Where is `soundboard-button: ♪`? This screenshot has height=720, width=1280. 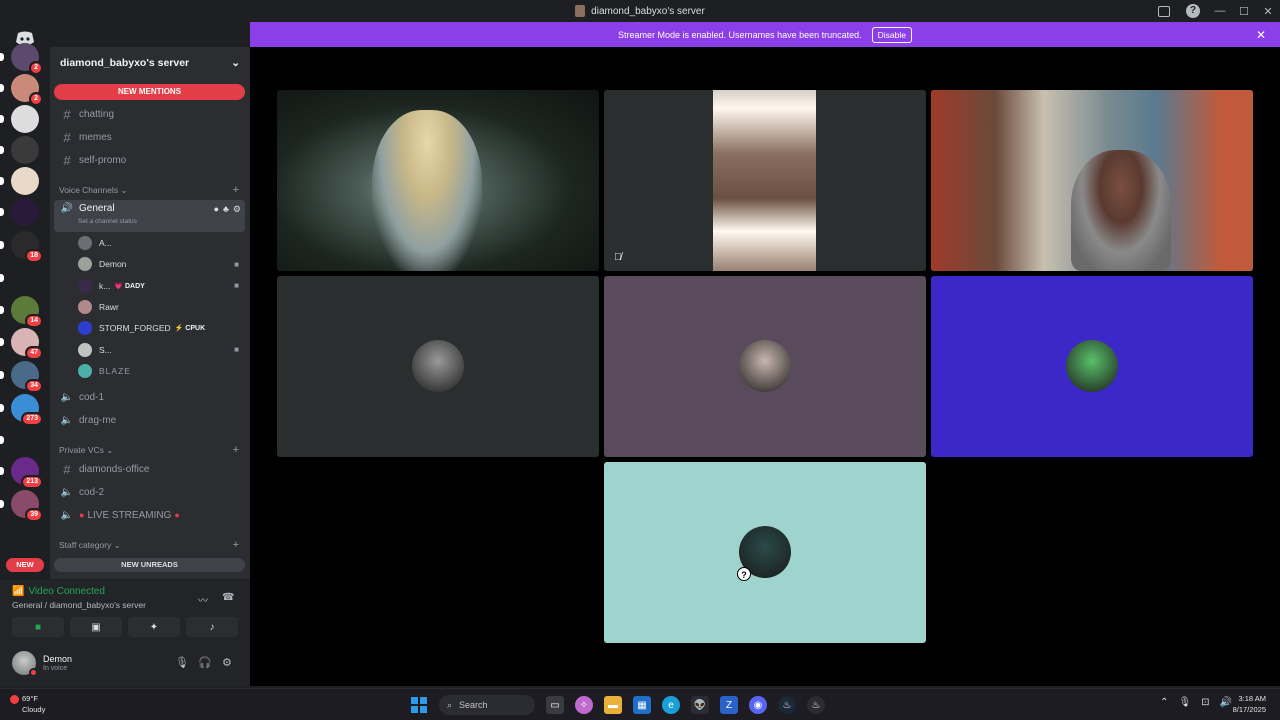
soundboard-button: ♪ is located at coordinates (212, 627).